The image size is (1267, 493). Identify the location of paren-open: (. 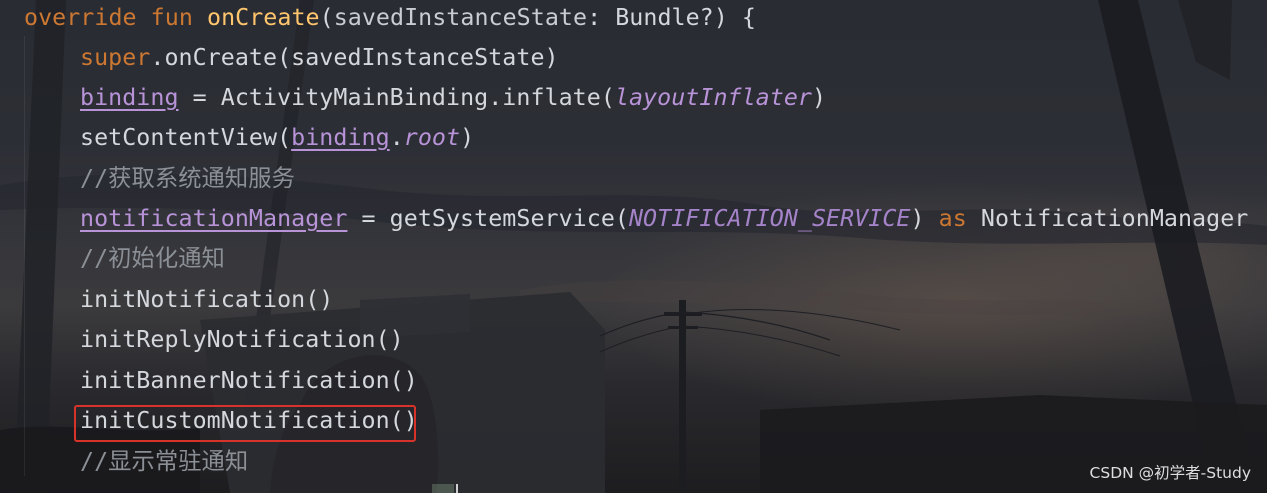
(326, 17).